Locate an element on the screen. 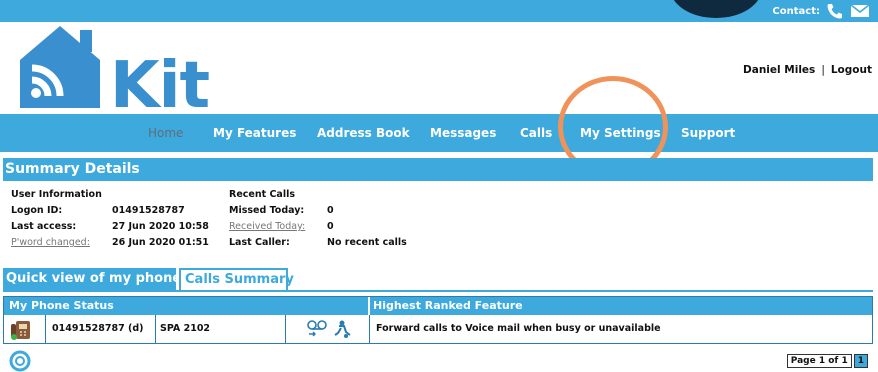  nav-messages: Messages is located at coordinates (463, 133).